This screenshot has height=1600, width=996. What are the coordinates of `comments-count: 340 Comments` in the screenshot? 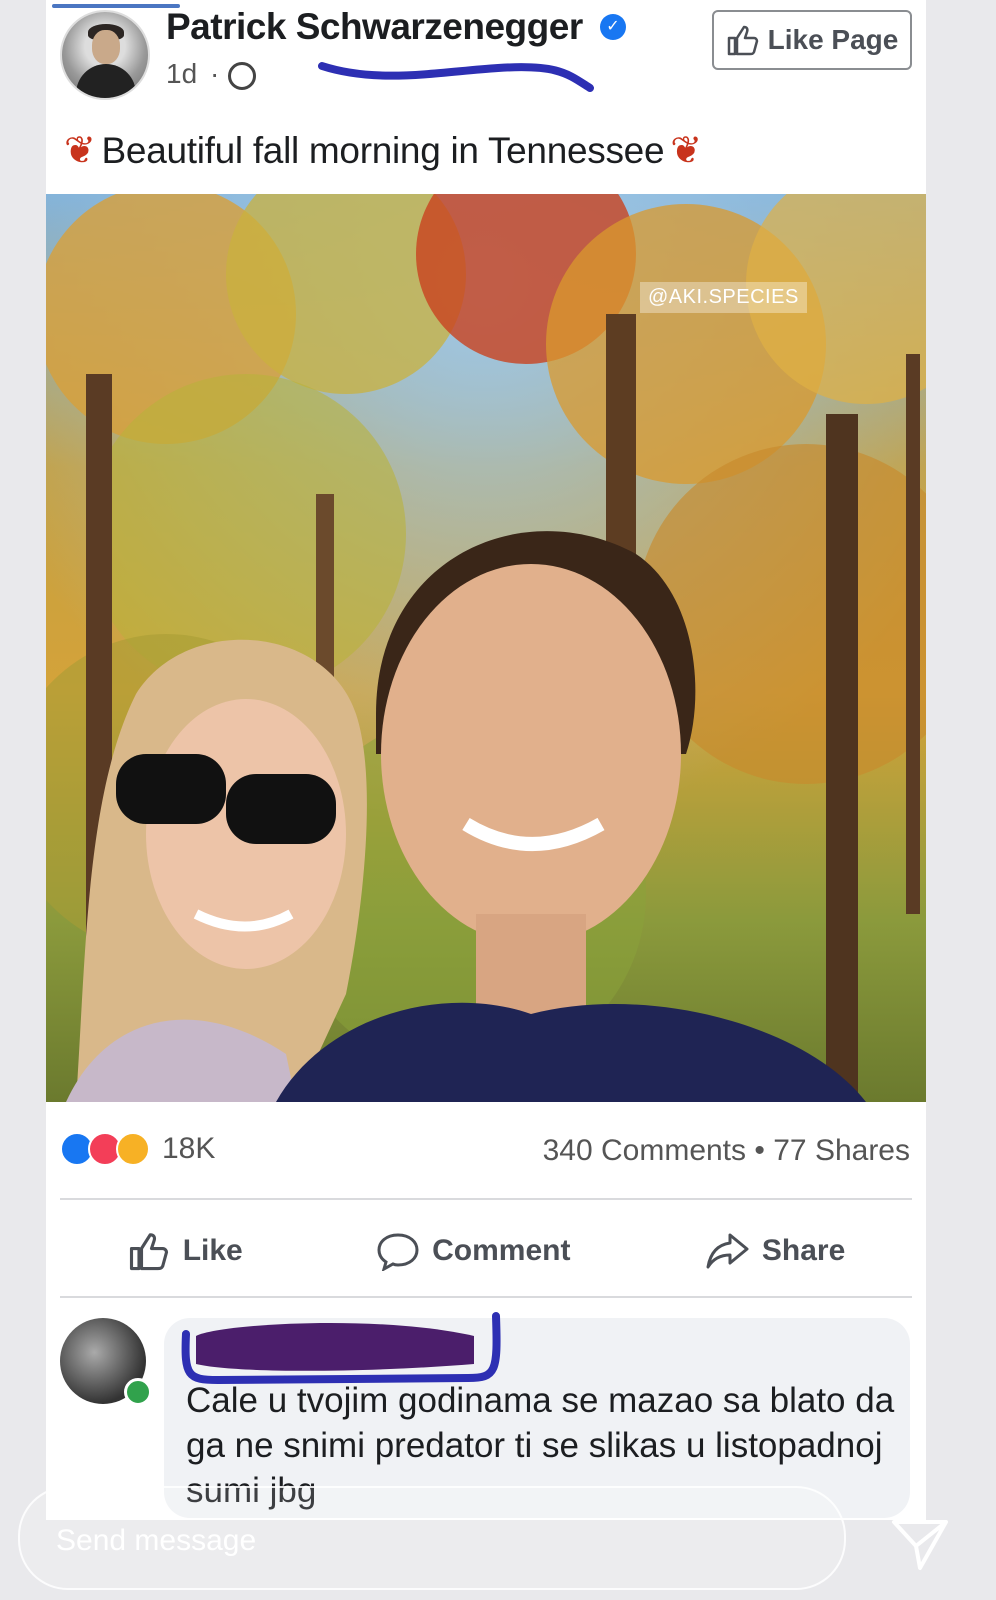 It's located at (644, 1150).